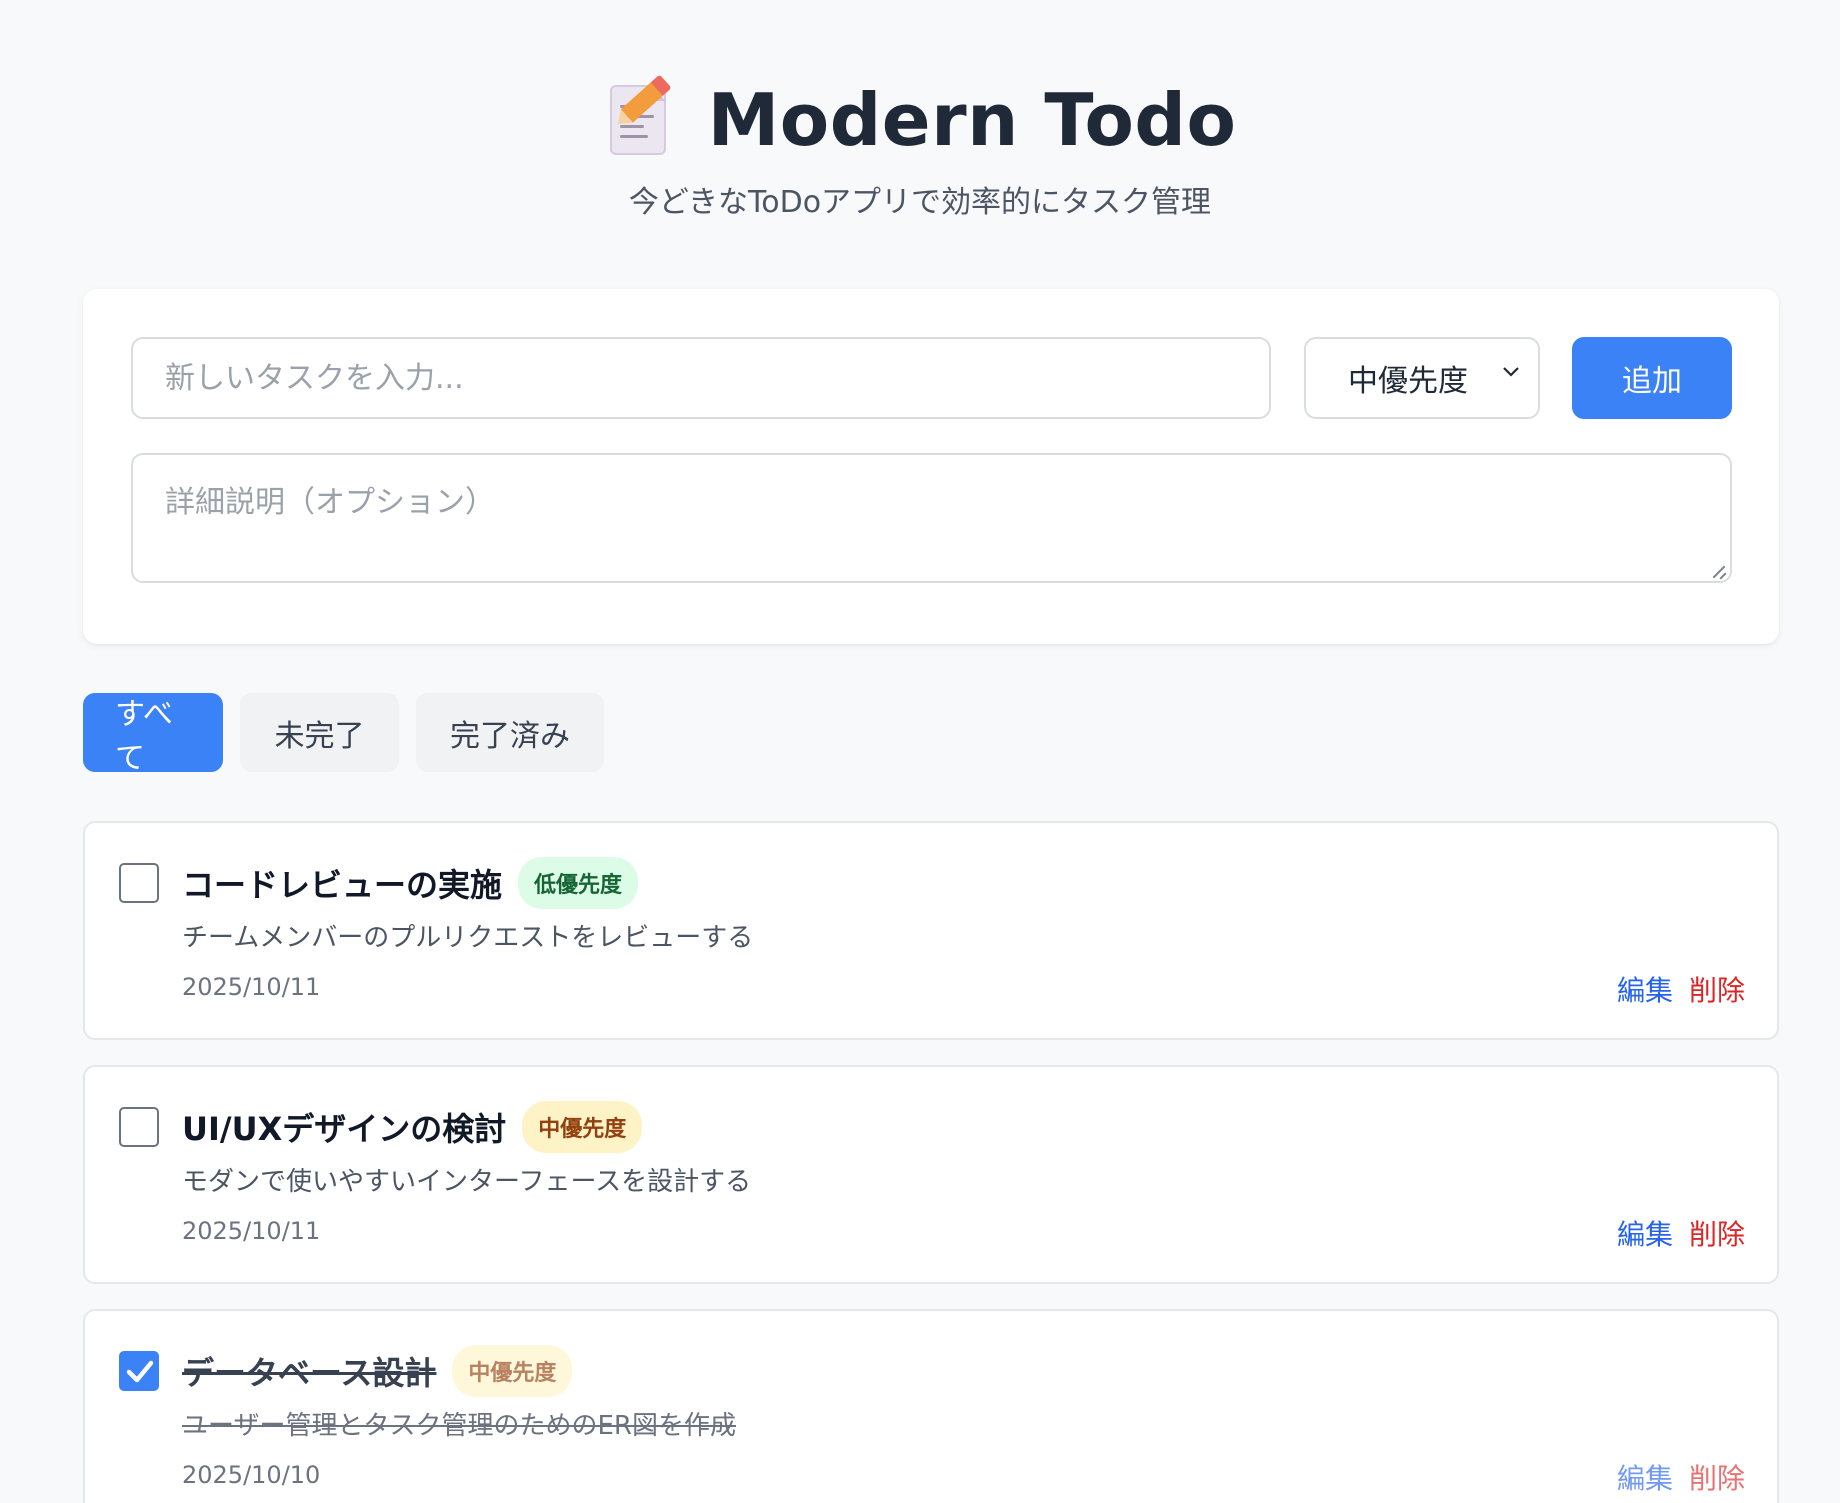 The image size is (1840, 1503). I want to click on task-title-input, so click(701, 378).